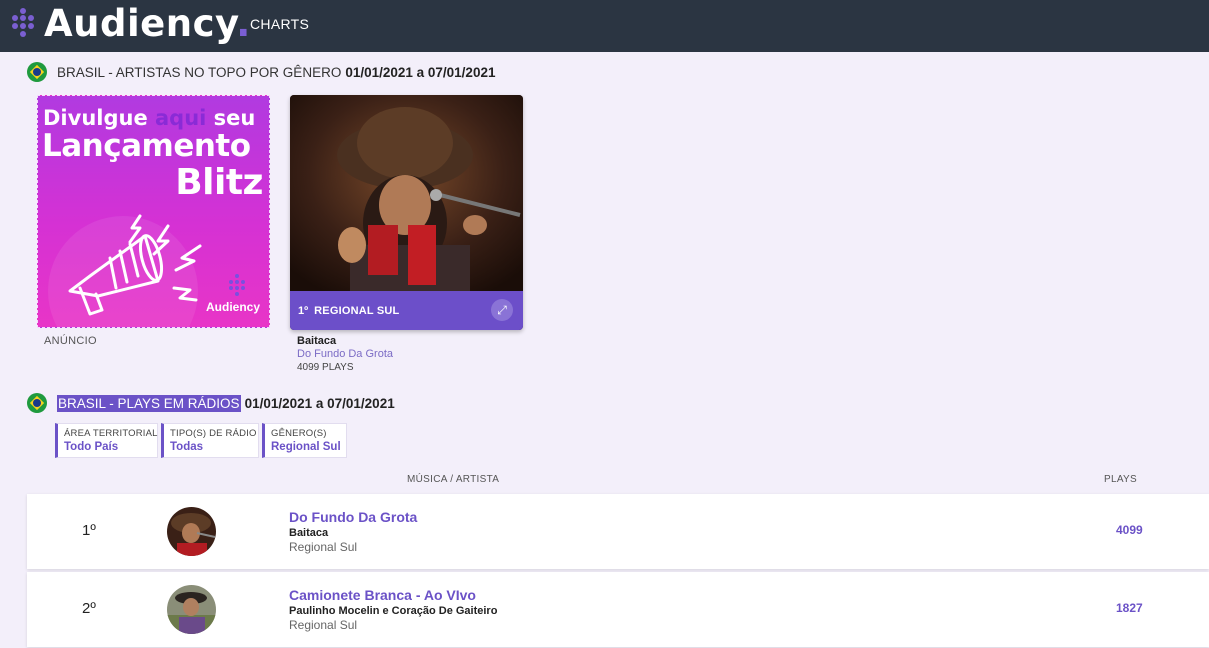 This screenshot has width=1209, height=648. What do you see at coordinates (345, 354) in the screenshot?
I see `top-artist-song: Do Fundo Da Grota` at bounding box center [345, 354].